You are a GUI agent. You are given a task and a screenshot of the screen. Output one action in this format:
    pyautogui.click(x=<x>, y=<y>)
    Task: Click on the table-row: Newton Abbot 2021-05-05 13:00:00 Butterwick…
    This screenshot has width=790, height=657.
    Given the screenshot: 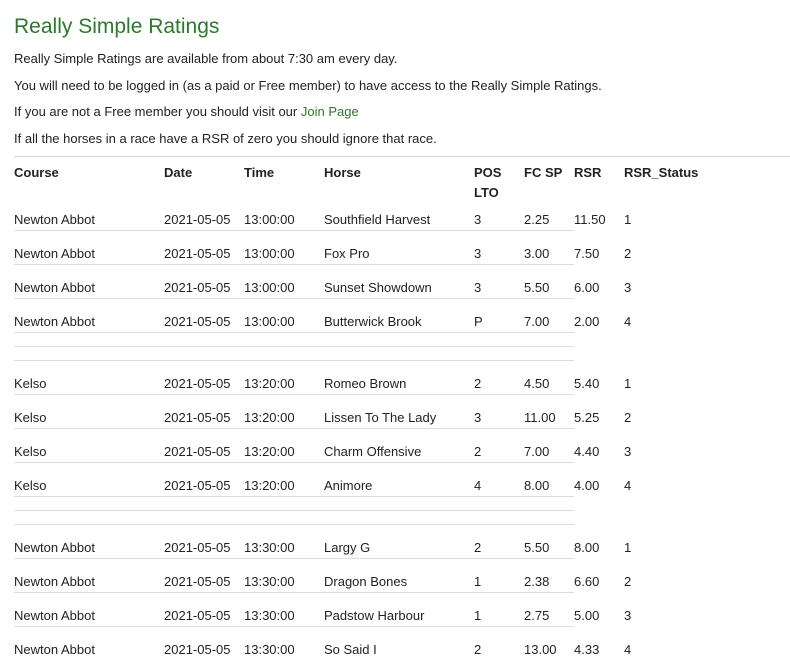 What is the action you would take?
    pyautogui.click(x=402, y=323)
    